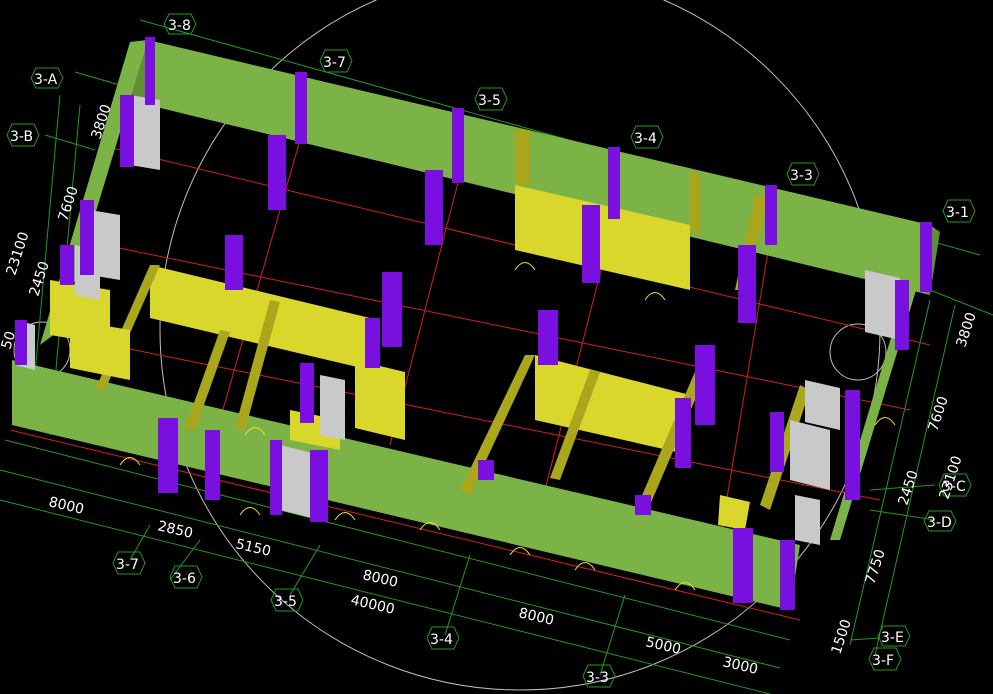 The image size is (993, 694). Describe the element at coordinates (597, 678) in the screenshot. I see `axis-label-3-3-bot: 3-3` at that location.